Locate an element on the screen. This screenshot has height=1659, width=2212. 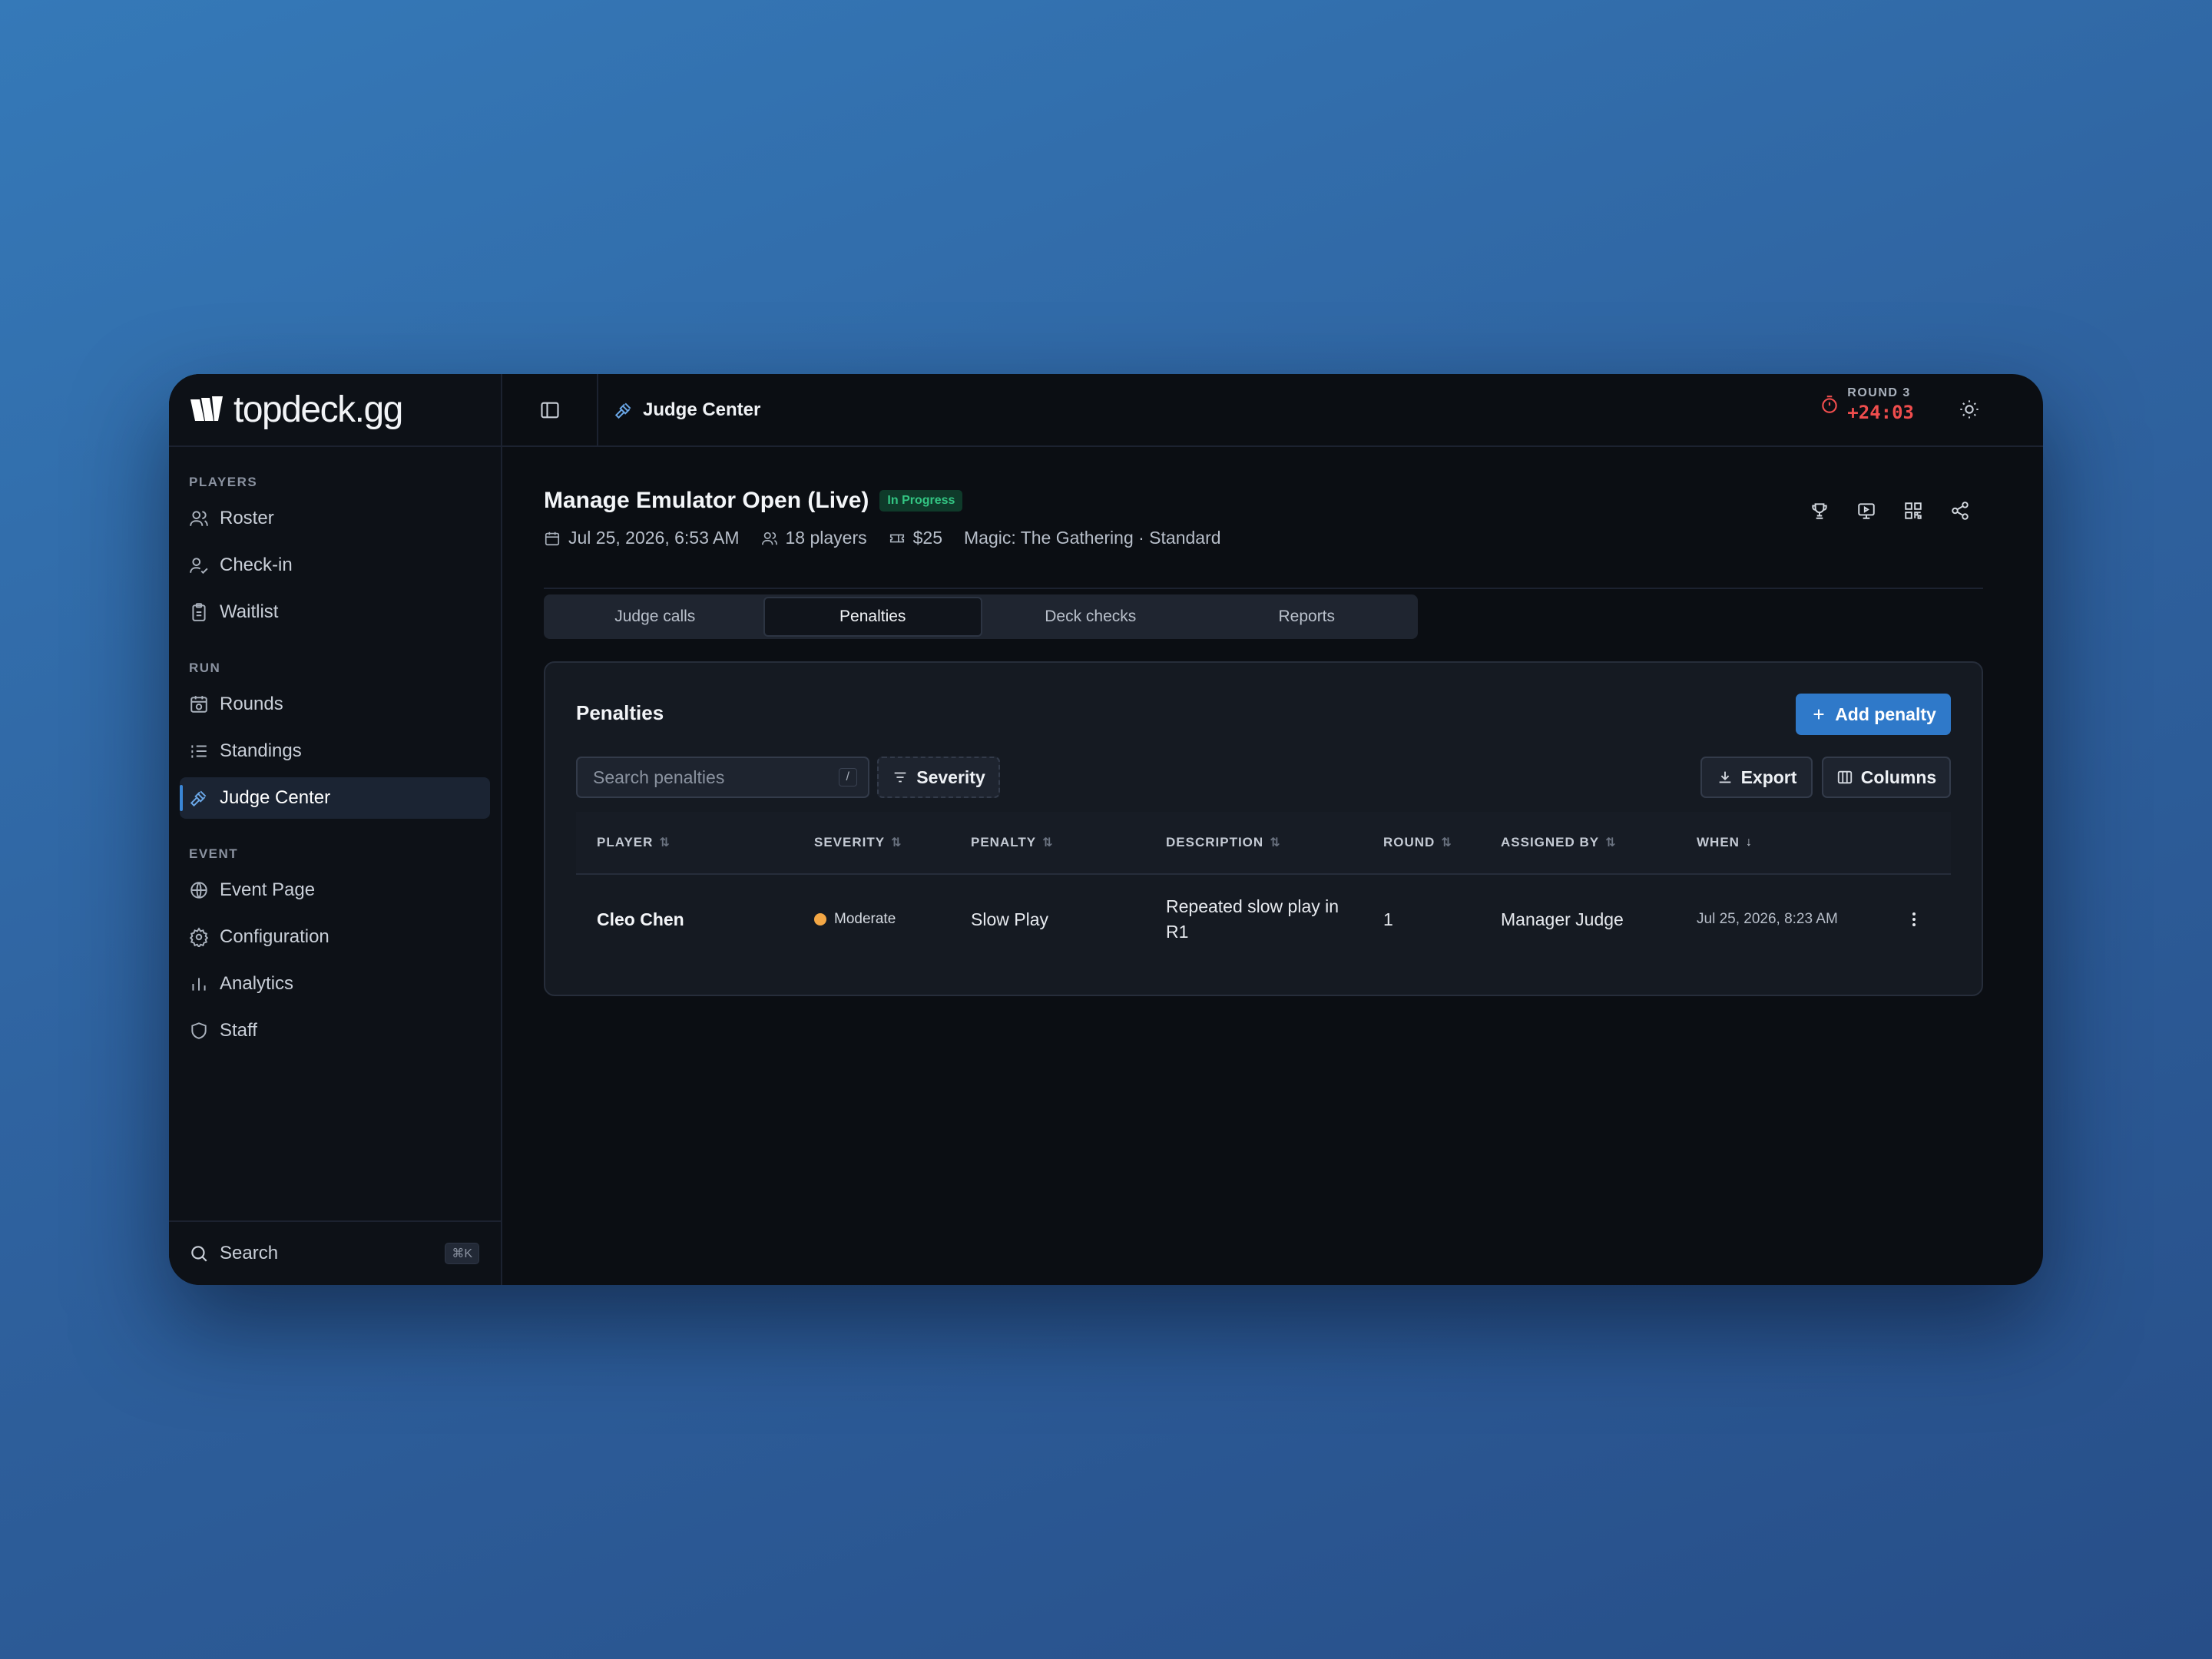
theme-toggle-button is located at coordinates (1969, 411).